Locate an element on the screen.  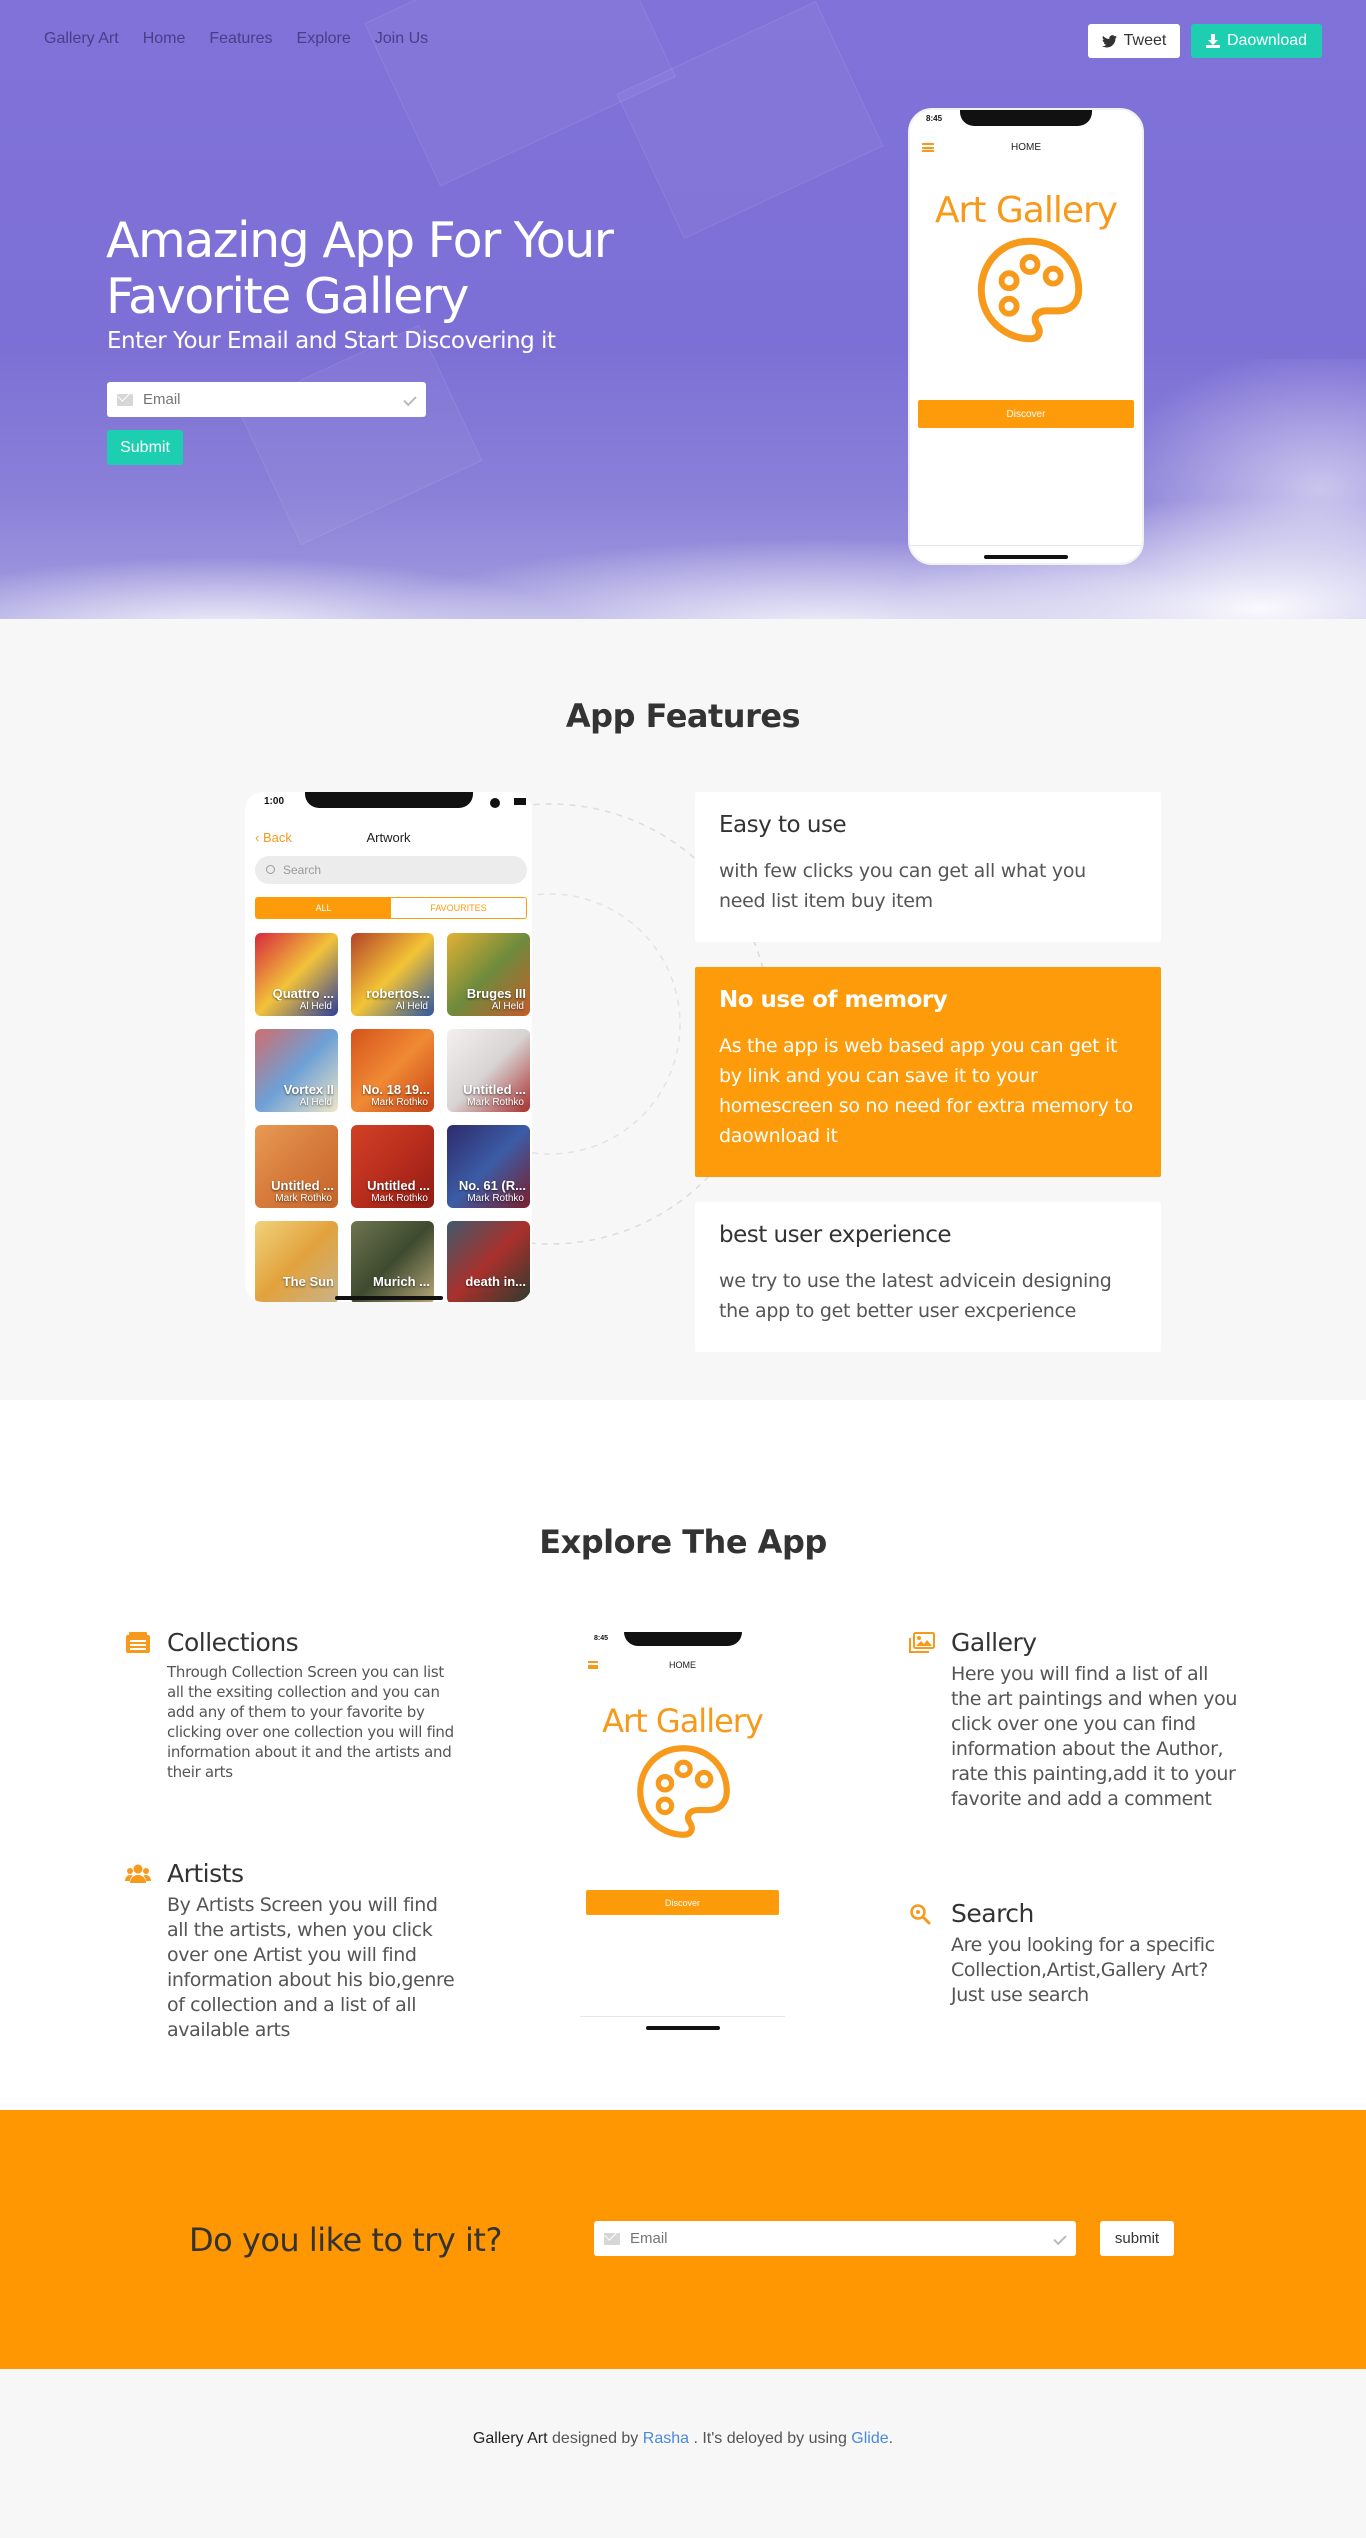
tweet-label: Tweet is located at coordinates (1145, 40).